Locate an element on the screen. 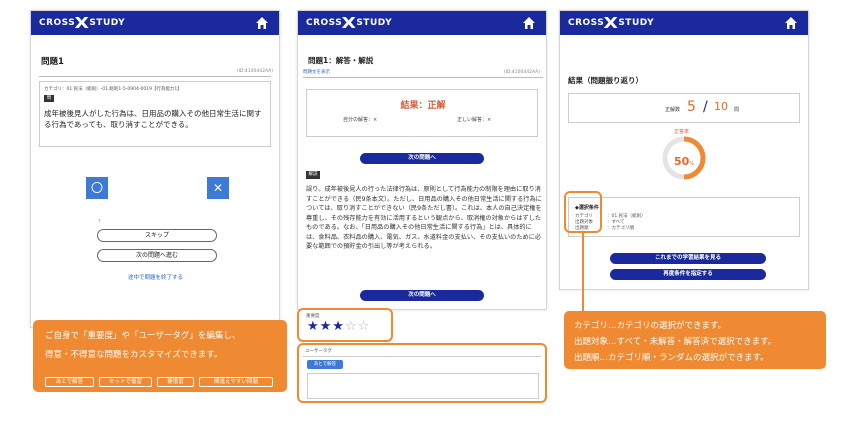  callout-line-2: 得意・不得意な問題をカスタマイズできます。 is located at coordinates (134, 355).